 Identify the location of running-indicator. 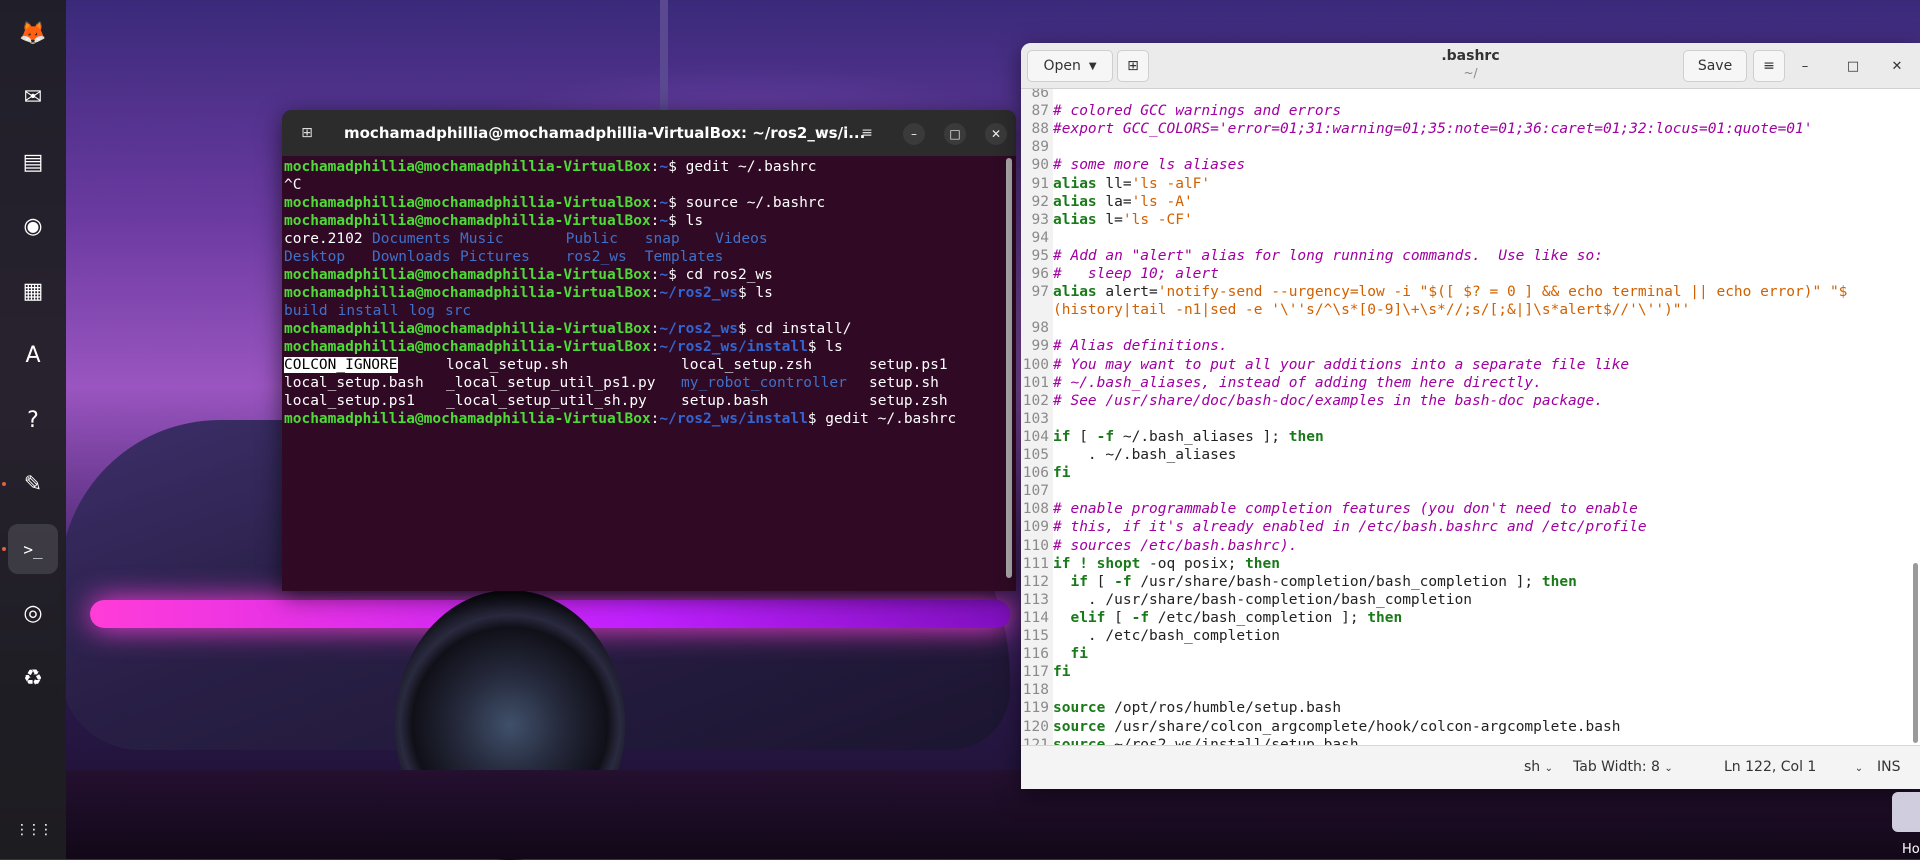
(4, 549).